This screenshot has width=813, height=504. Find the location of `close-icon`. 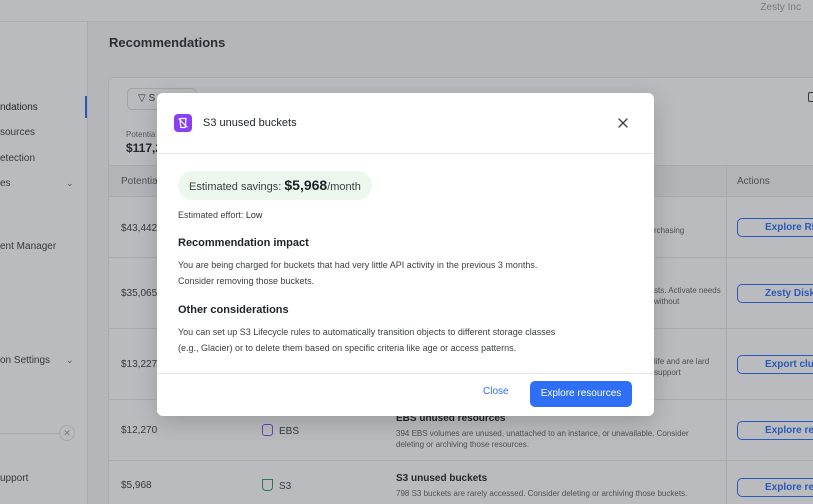

close-icon is located at coordinates (623, 123).